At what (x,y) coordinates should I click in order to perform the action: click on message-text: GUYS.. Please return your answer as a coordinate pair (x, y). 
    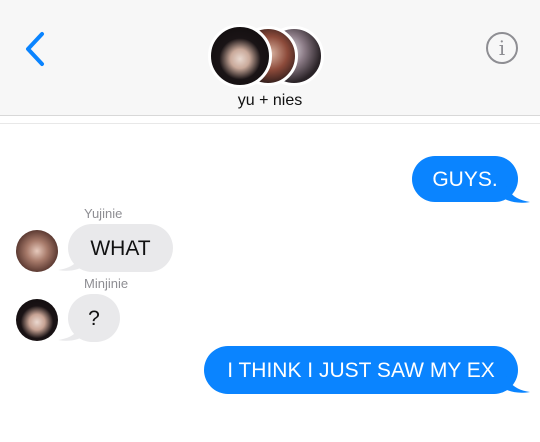
    Looking at the image, I should click on (465, 179).